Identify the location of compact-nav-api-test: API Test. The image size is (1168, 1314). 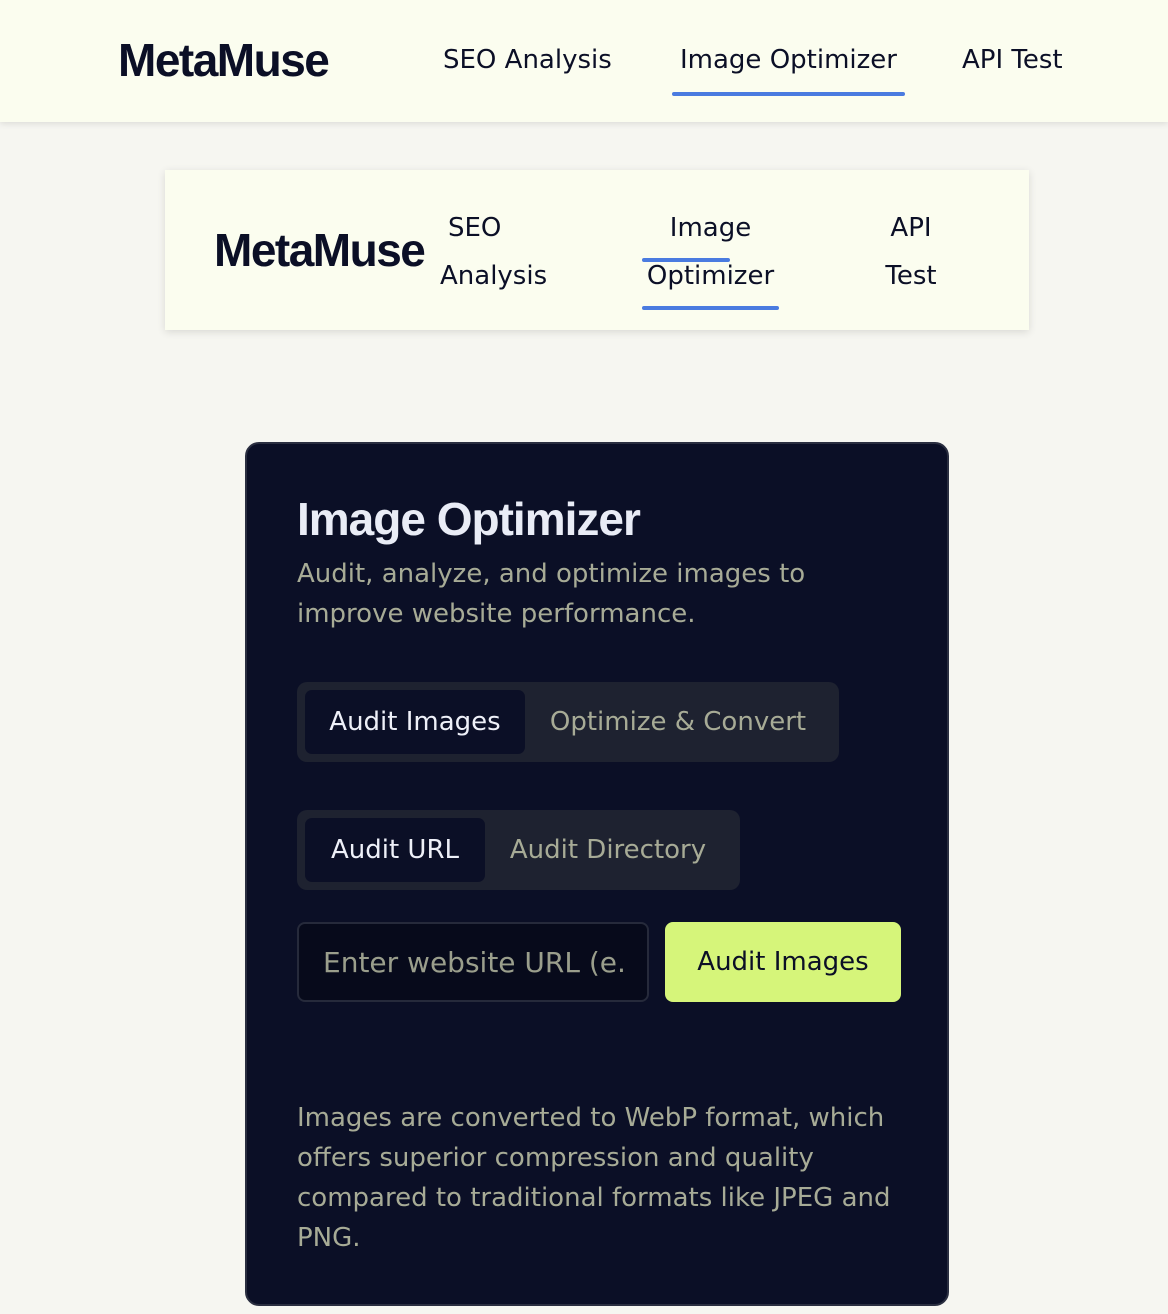
(911, 252).